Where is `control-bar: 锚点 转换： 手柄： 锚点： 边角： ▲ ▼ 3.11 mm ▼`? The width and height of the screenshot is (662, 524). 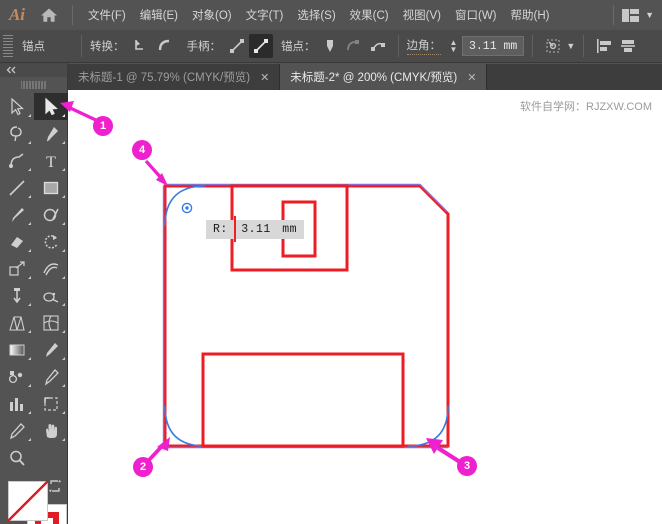 control-bar: 锚点 转换： 手柄： 锚点： 边角： ▲ ▼ 3.11 mm ▼ is located at coordinates (331, 46).